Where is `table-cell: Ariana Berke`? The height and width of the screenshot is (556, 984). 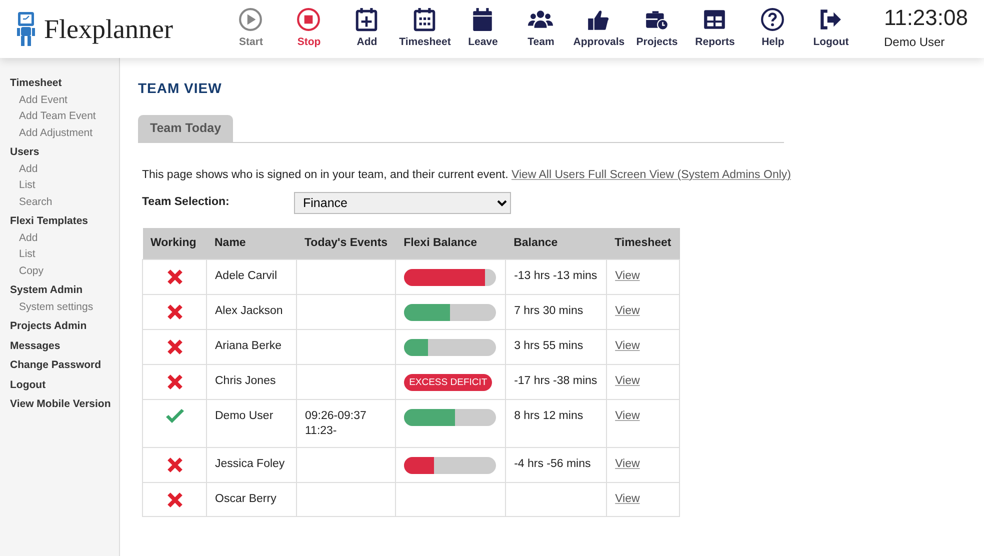
table-cell: Ariana Berke is located at coordinates (251, 346).